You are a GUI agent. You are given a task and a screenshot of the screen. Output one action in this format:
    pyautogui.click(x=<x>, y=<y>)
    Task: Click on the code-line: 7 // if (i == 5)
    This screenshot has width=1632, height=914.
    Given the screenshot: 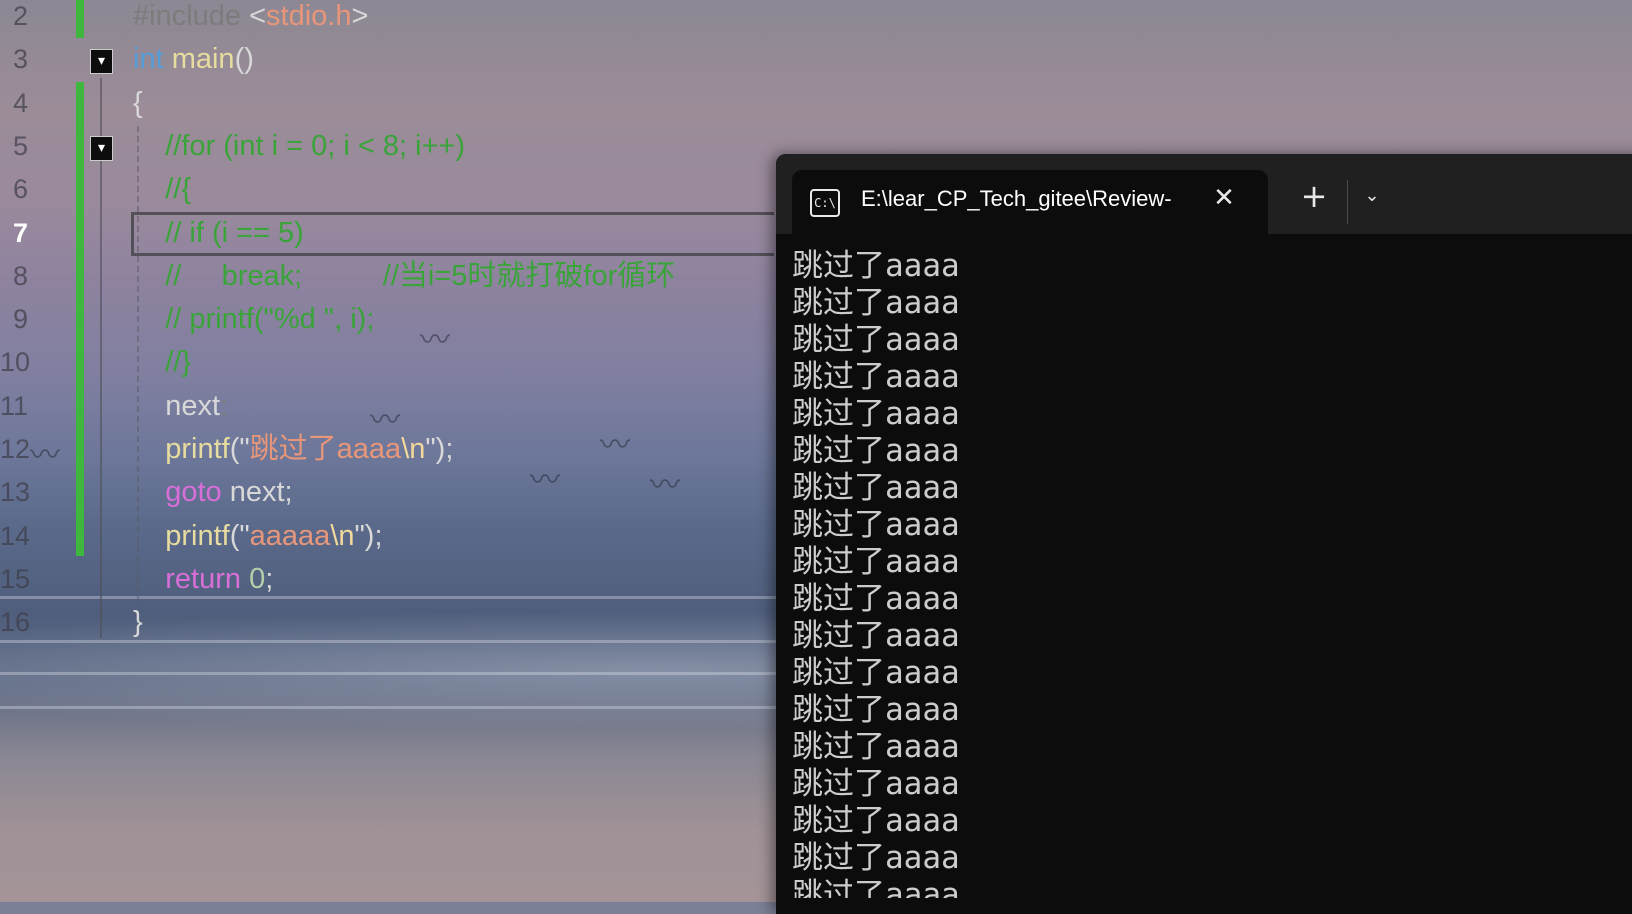 What is the action you would take?
    pyautogui.click(x=380, y=233)
    